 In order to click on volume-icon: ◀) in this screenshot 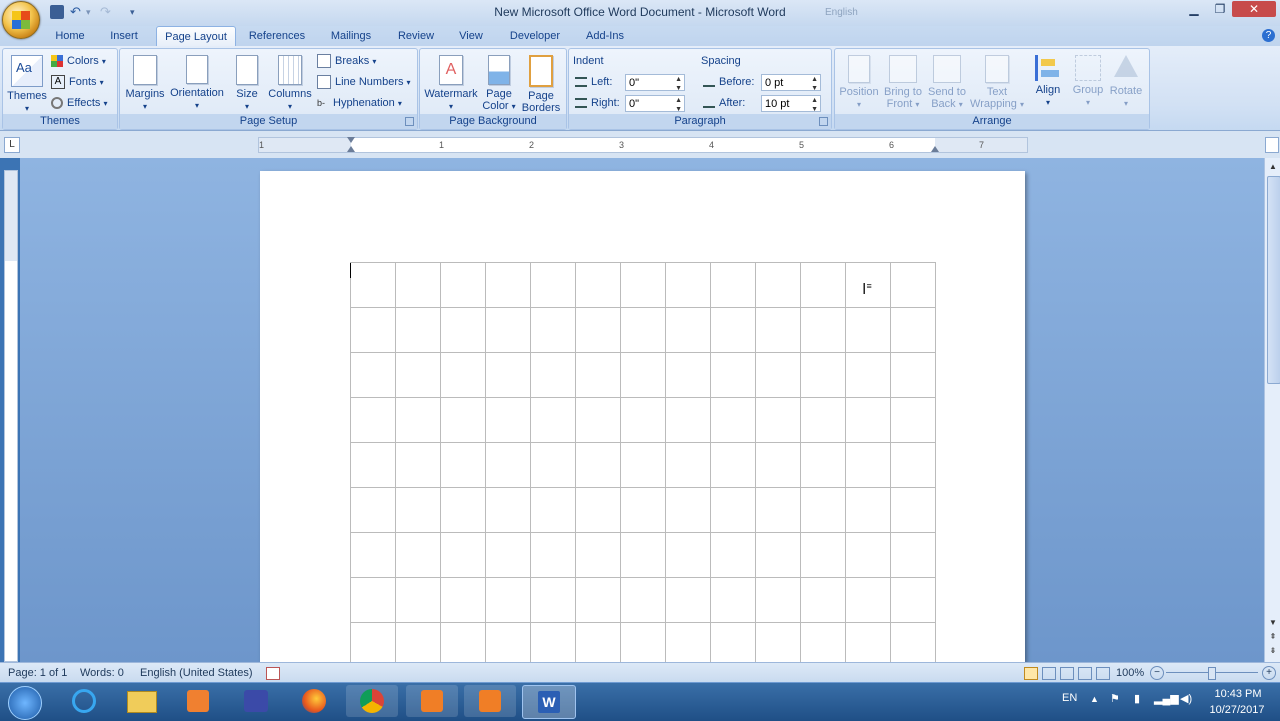, I will do `click(1186, 698)`.